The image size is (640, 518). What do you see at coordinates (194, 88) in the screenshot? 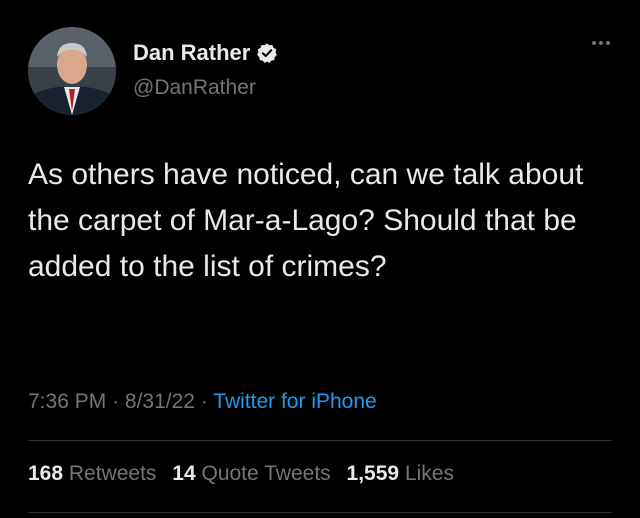
I see `user-handle: @DanRather` at bounding box center [194, 88].